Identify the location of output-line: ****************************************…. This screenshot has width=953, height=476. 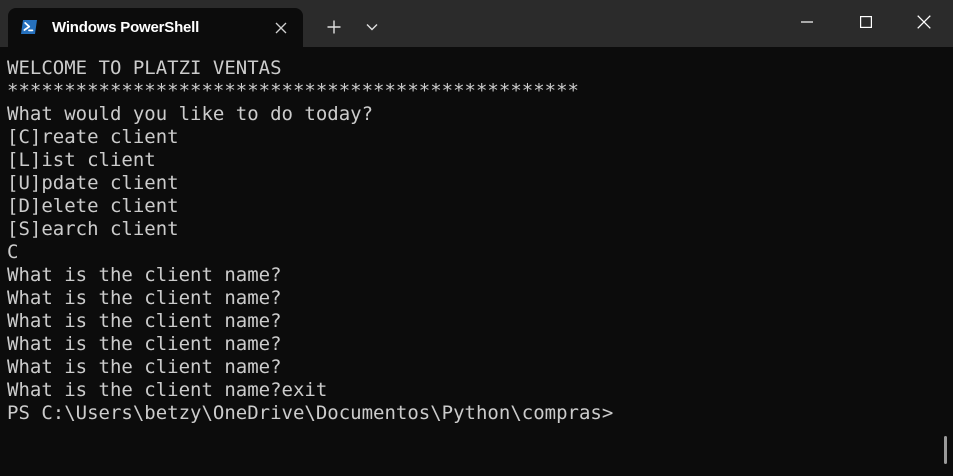
(293, 91).